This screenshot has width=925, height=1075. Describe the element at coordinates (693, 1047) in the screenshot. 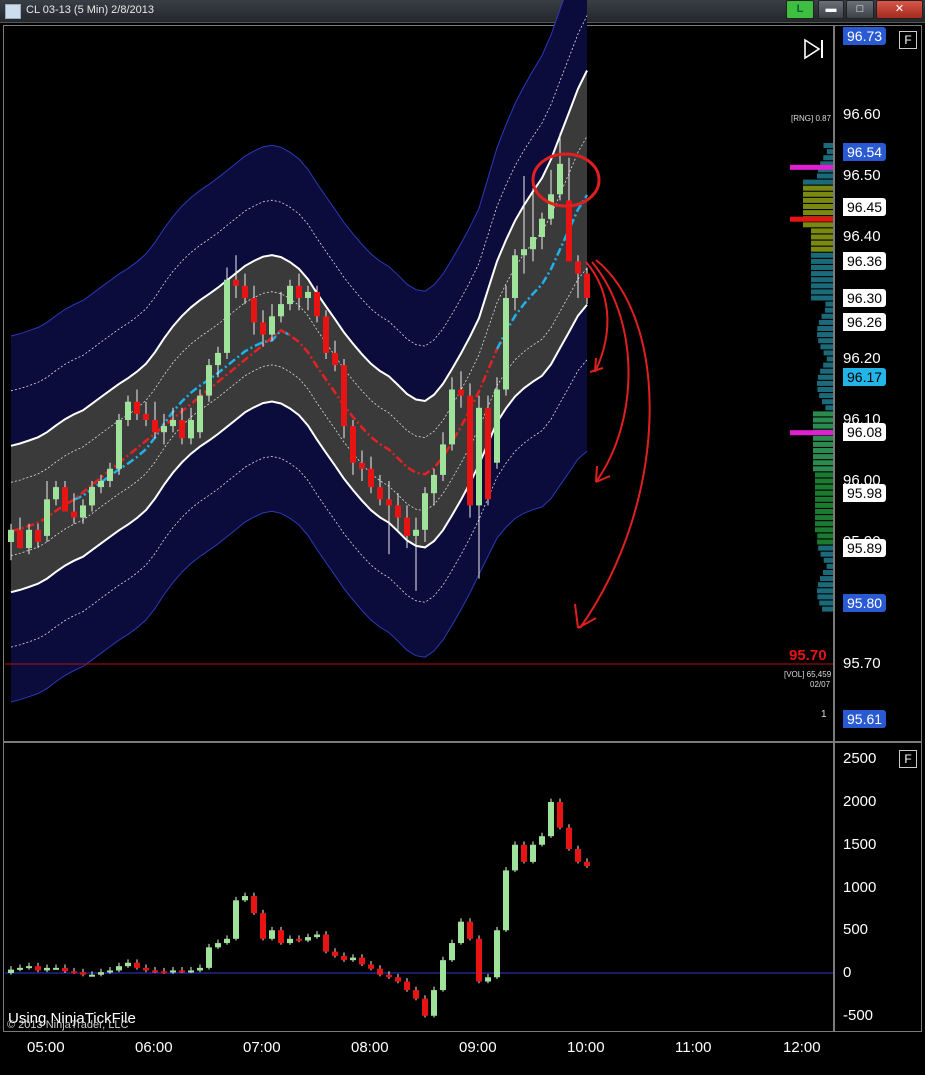

I see `time-axis-tick: 11:00` at that location.